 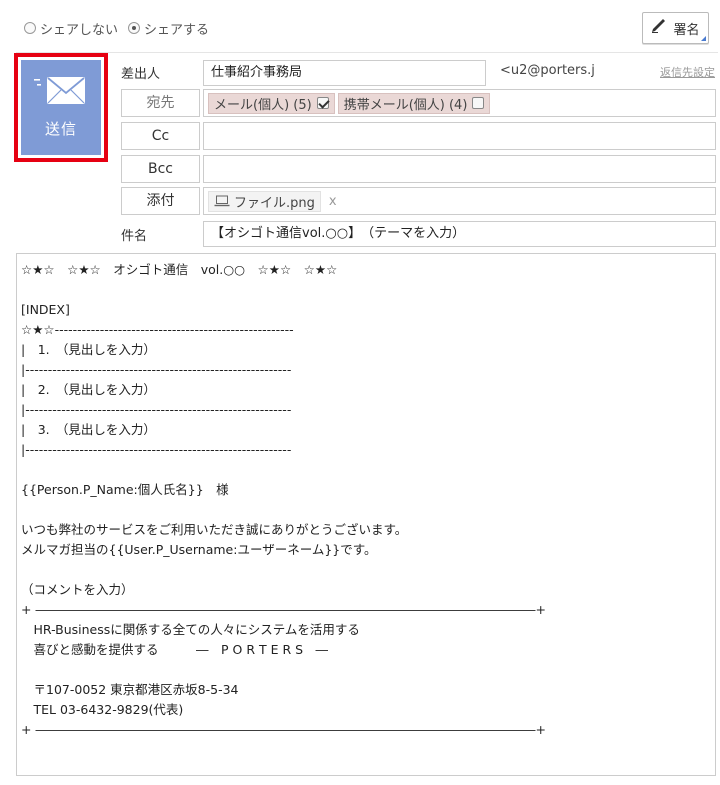 I want to click on envelope-icon, so click(x=61, y=93).